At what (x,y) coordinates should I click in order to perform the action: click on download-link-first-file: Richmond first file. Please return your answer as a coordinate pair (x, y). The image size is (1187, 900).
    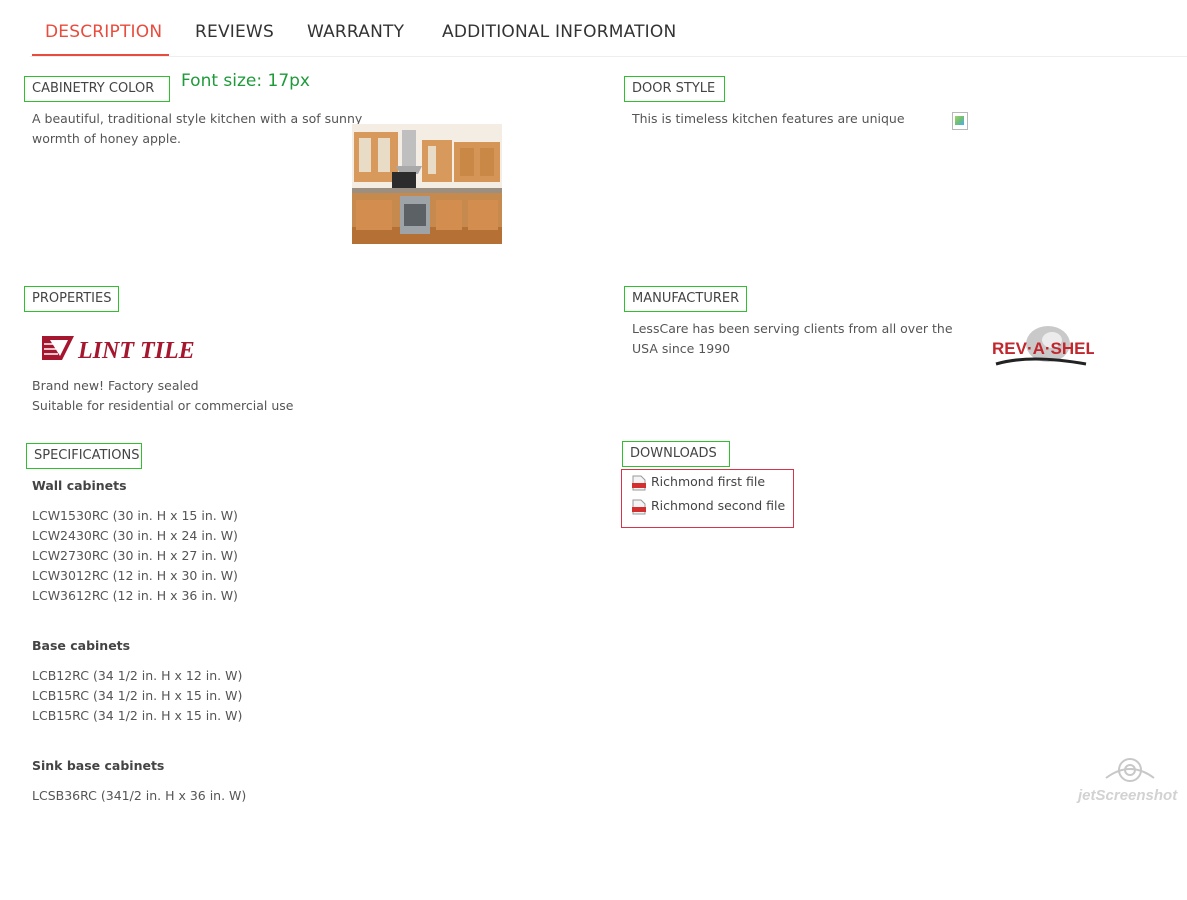
    Looking at the image, I should click on (698, 482).